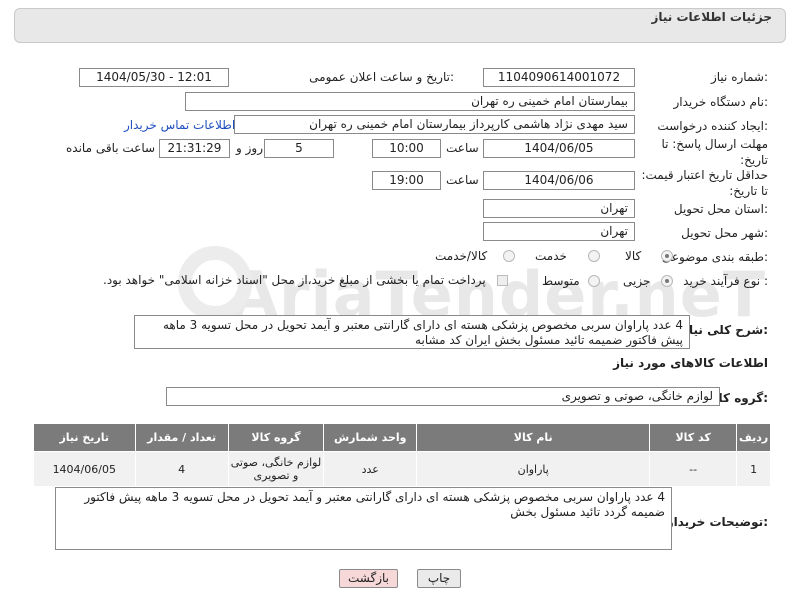 The width and height of the screenshot is (788, 606). What do you see at coordinates (370, 437) in the screenshot?
I see `col-unit: واحد شمارش` at bounding box center [370, 437].